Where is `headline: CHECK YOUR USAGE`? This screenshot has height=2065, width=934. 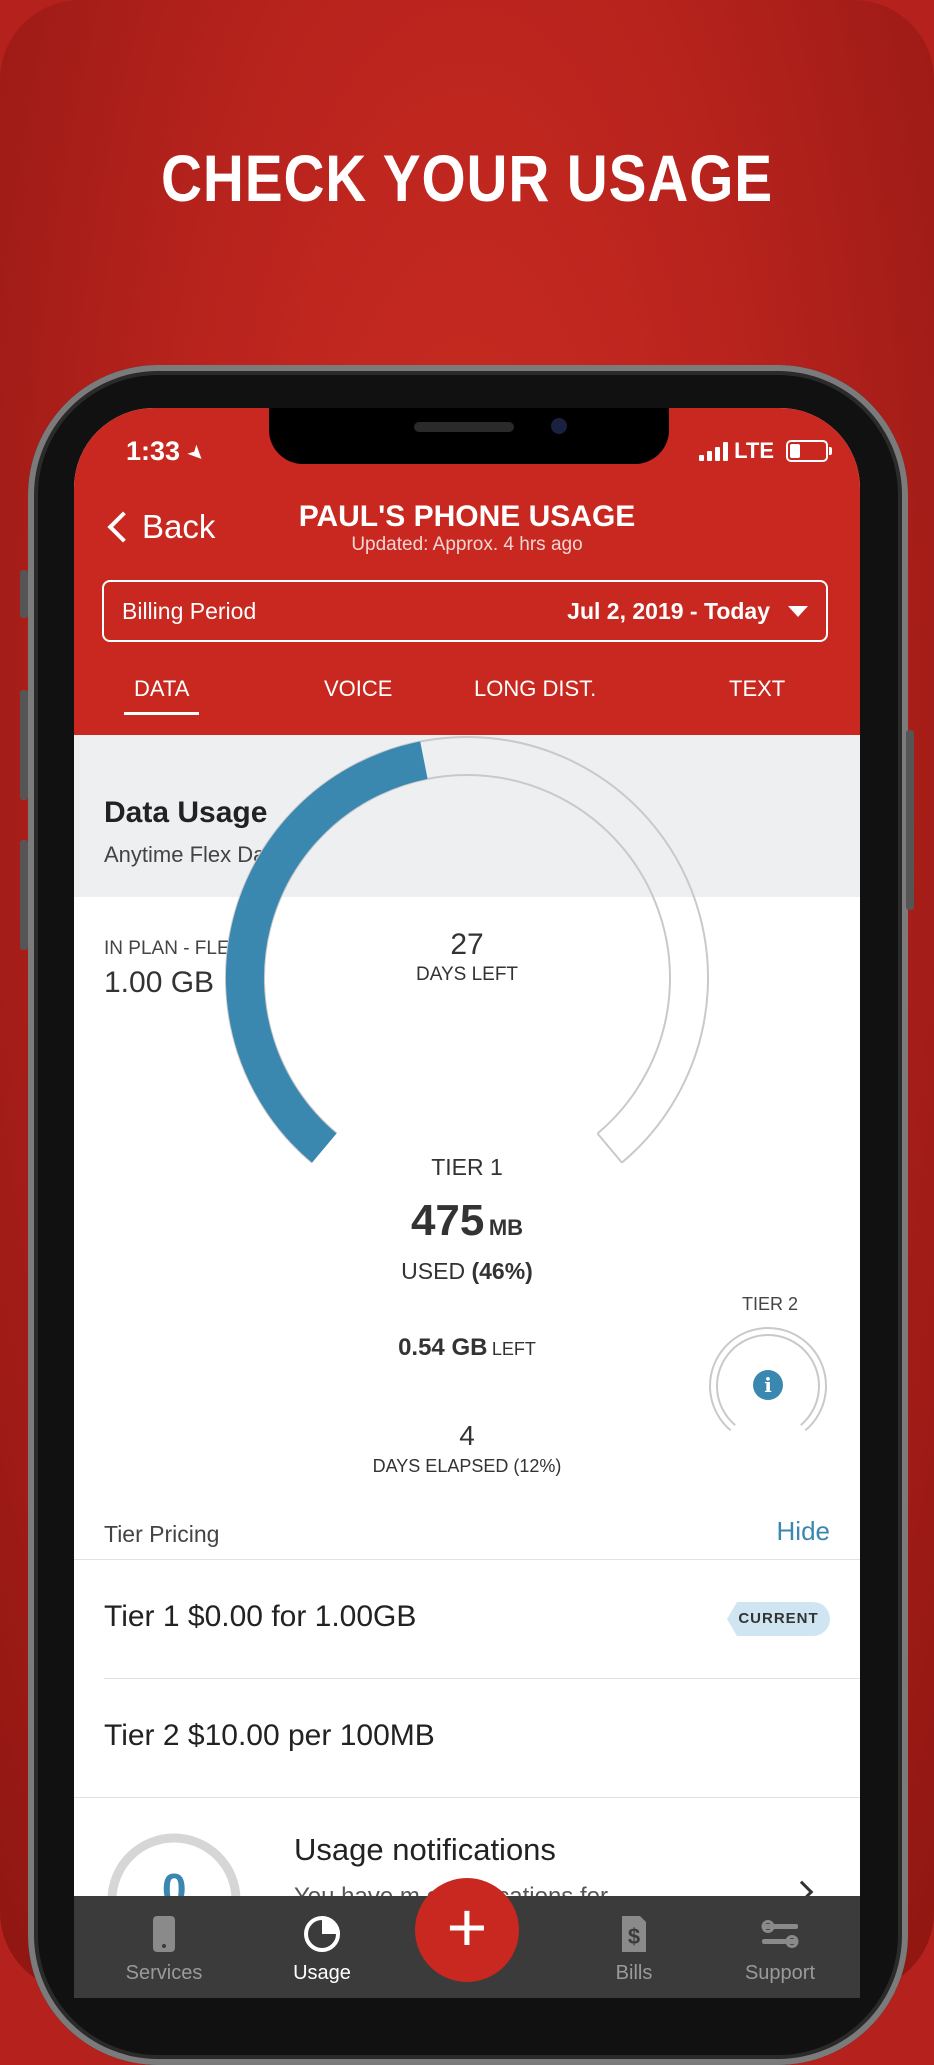 headline: CHECK YOUR USAGE is located at coordinates (467, 178).